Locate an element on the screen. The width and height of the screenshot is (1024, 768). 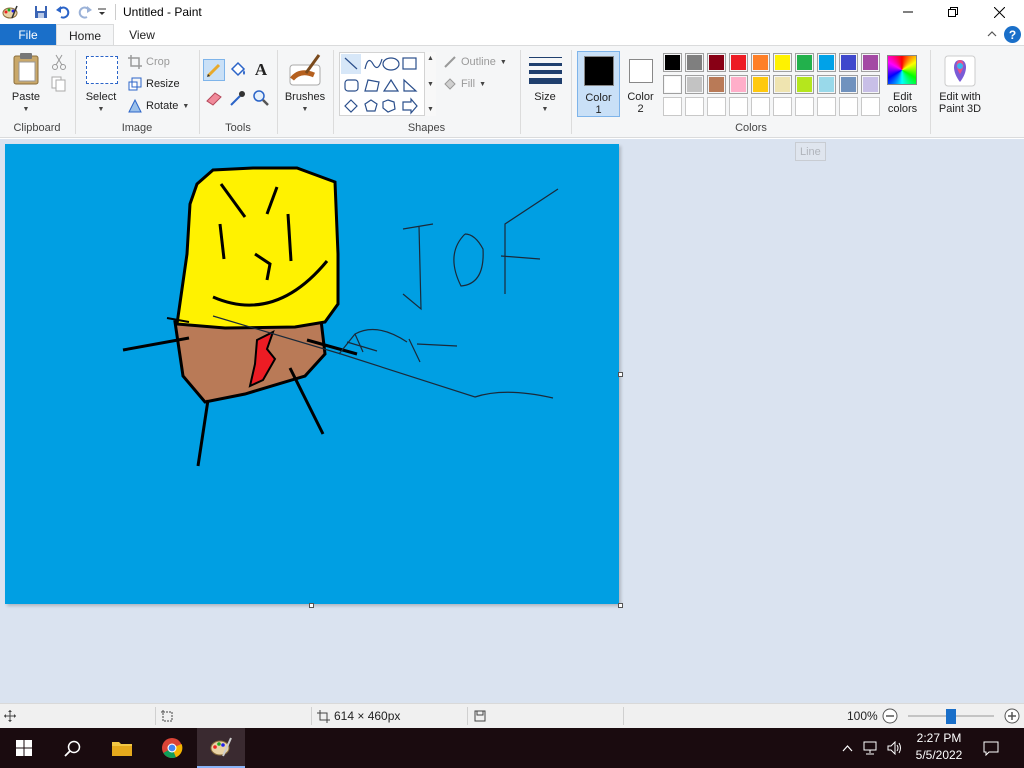
select-dropdown-icon: ▼ is located at coordinates (101, 110).